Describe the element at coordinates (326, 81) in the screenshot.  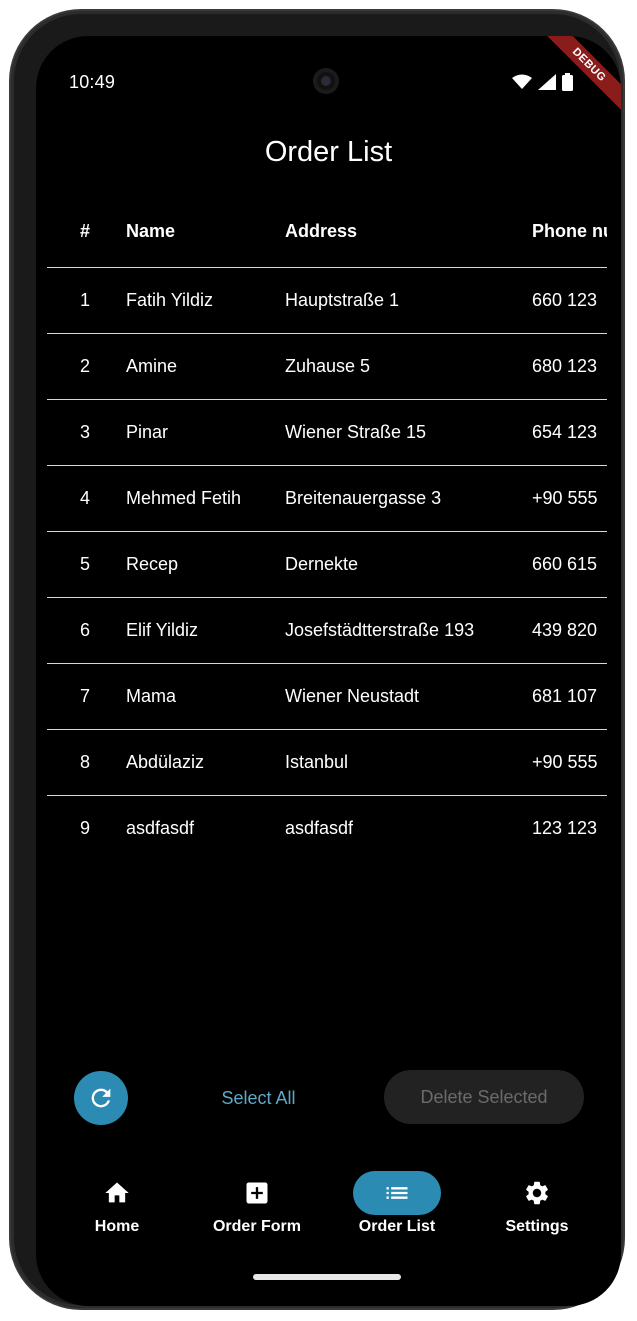
I see `front-camera` at that location.